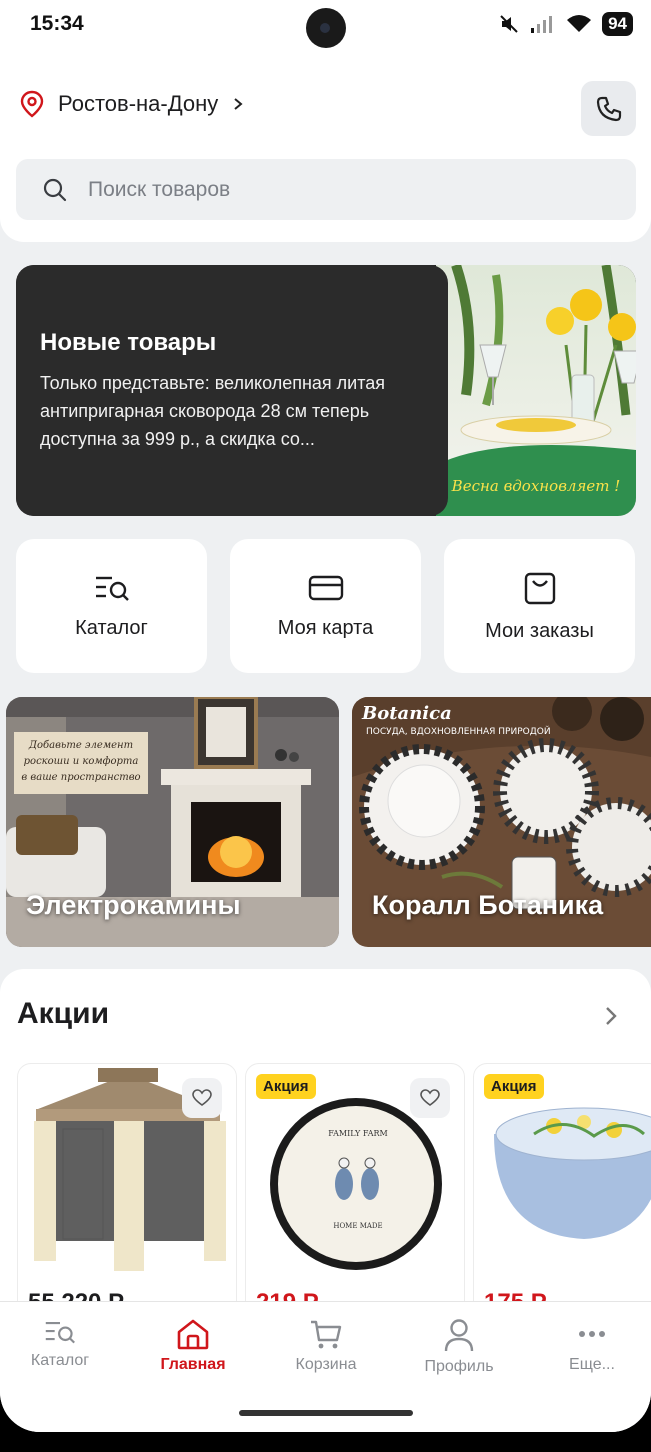 This screenshot has width=651, height=1452. I want to click on tile-catalog-label: Каталог, so click(111, 627).